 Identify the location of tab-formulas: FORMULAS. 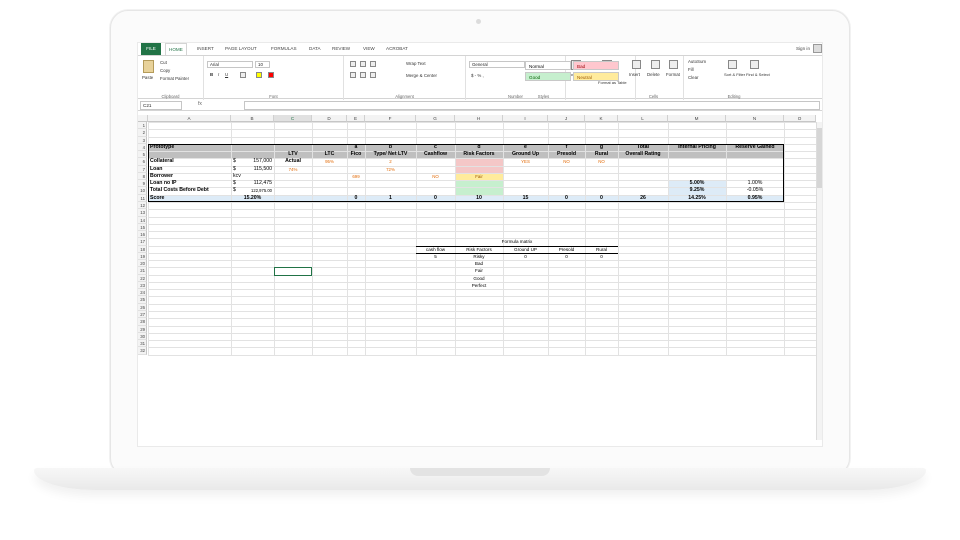
(284, 49).